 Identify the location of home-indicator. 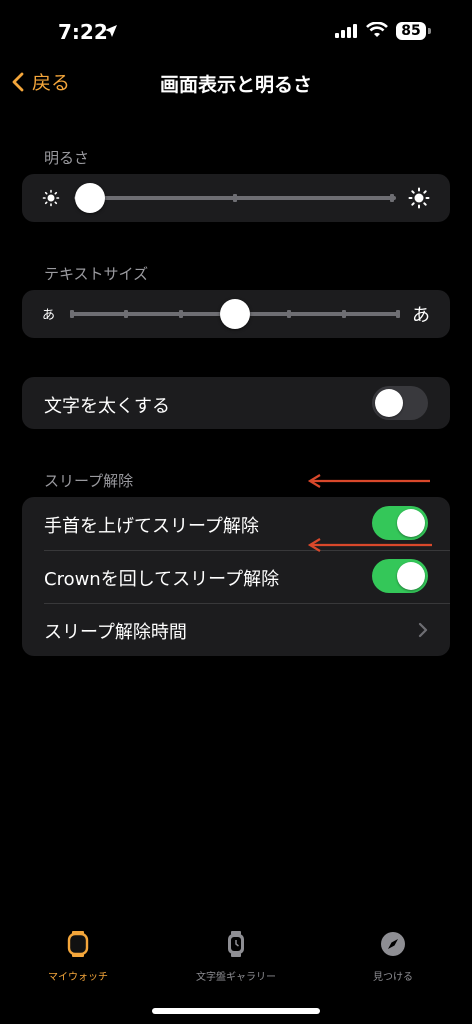
(236, 1011).